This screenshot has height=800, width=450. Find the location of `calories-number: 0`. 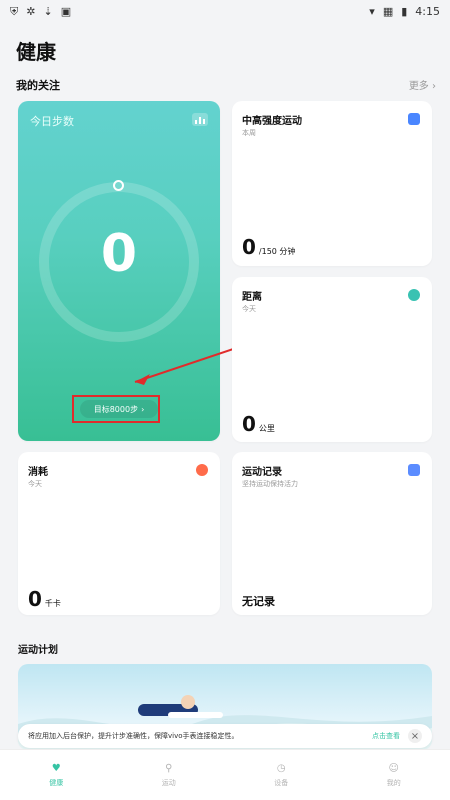

calories-number: 0 is located at coordinates (35, 599).